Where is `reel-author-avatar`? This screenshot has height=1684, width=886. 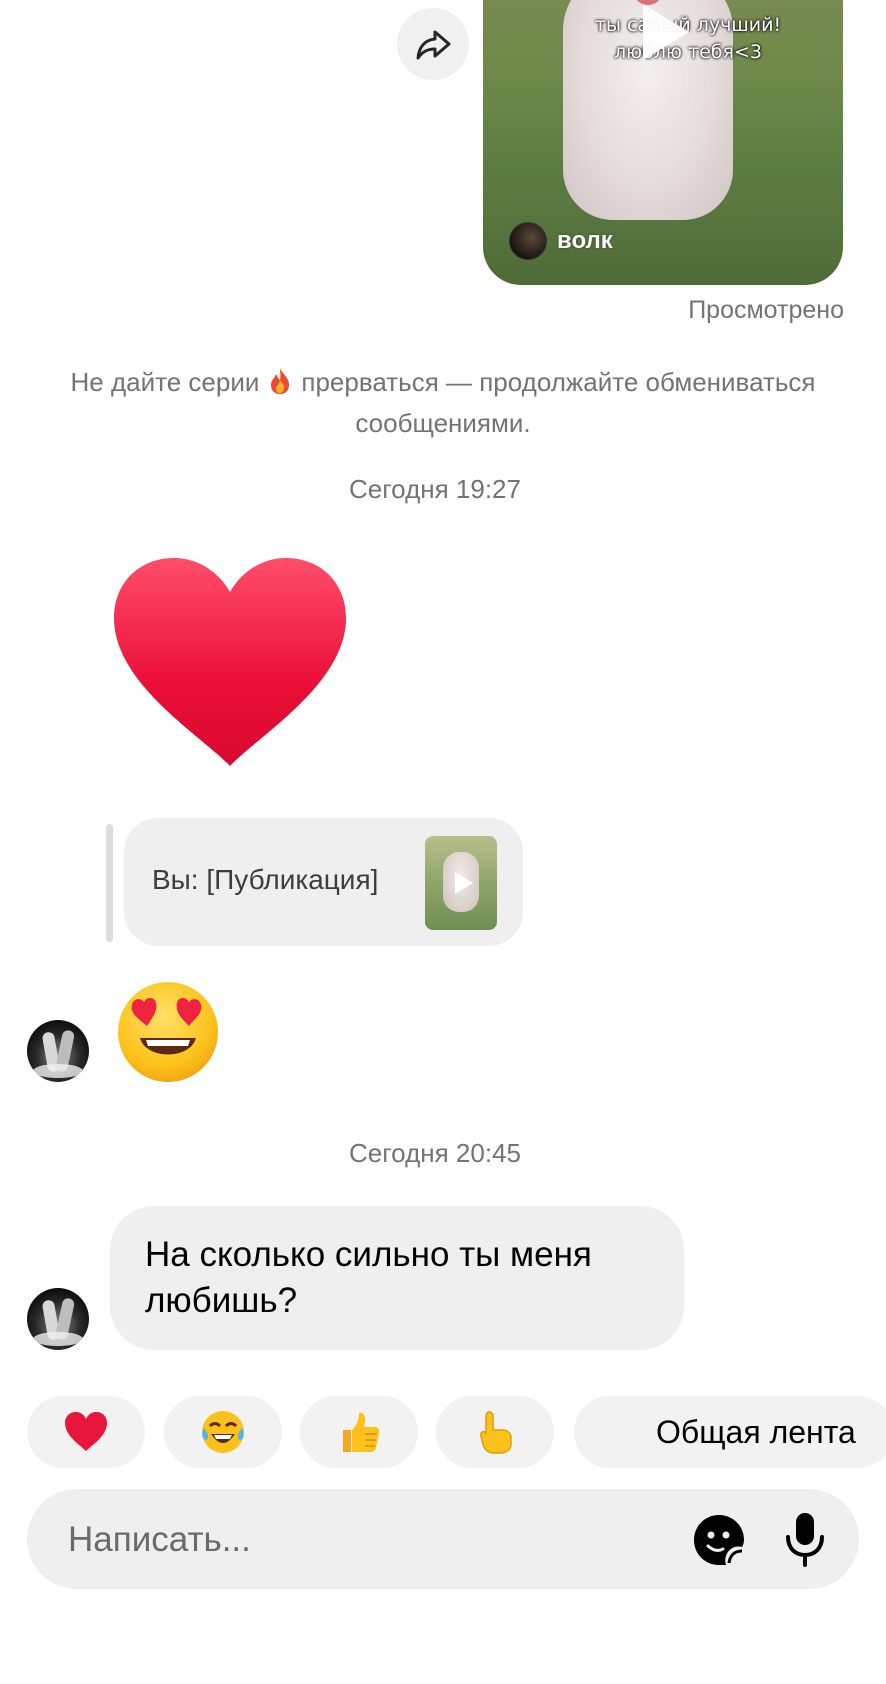 reel-author-avatar is located at coordinates (528, 241).